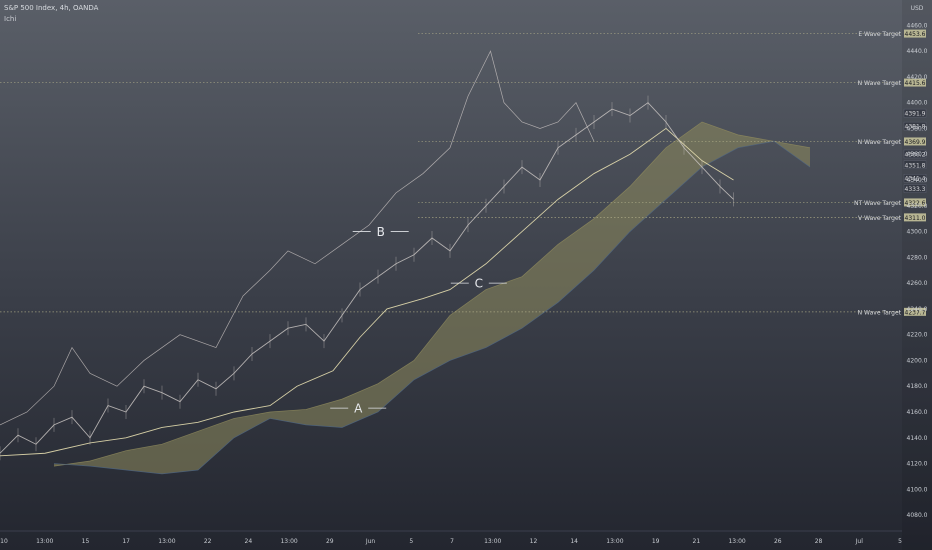  What do you see at coordinates (917, 103) in the screenshot?
I see `price-tick-label: 4400.0` at bounding box center [917, 103].